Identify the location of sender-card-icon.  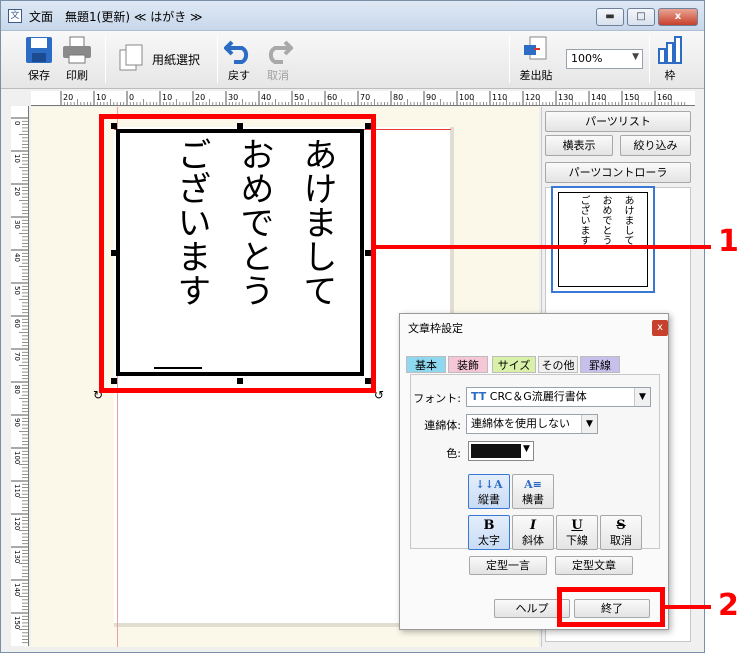
(535, 48).